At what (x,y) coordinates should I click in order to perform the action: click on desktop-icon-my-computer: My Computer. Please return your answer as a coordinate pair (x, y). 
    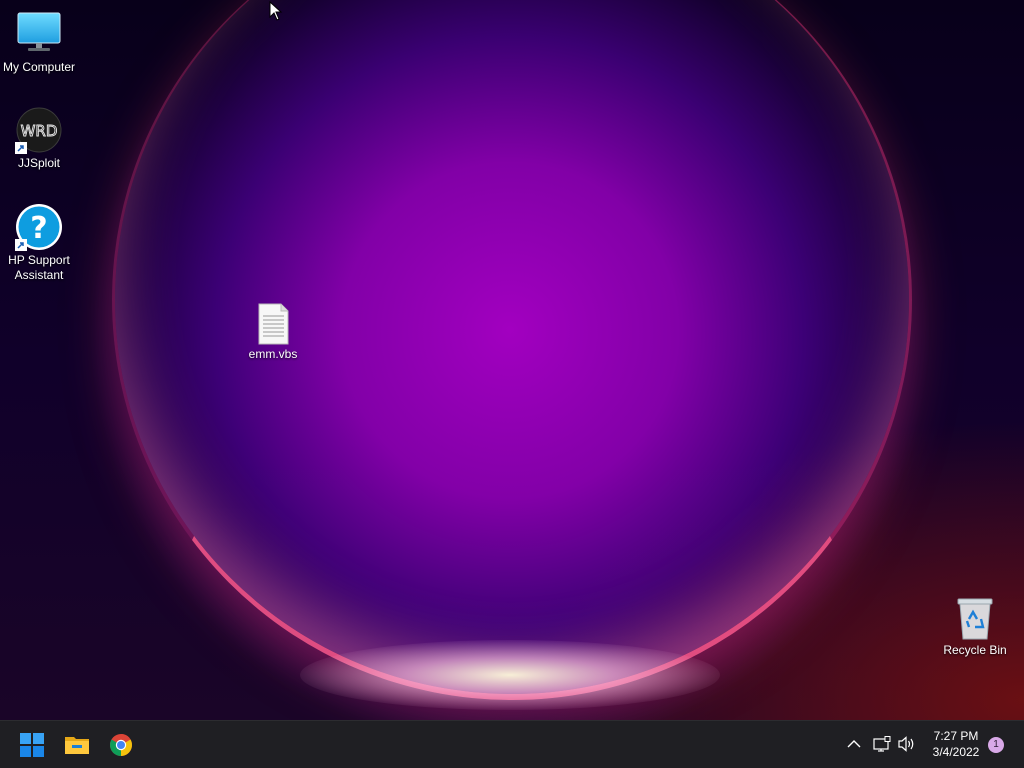
    Looking at the image, I should click on (39, 42).